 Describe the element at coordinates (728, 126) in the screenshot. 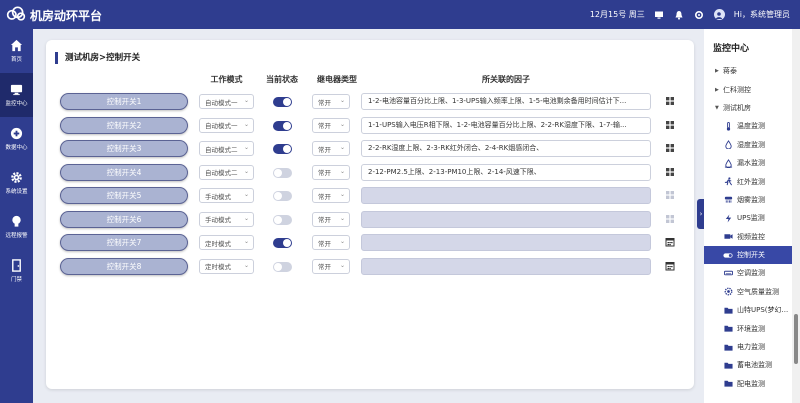

I see `thermometer-icon` at that location.